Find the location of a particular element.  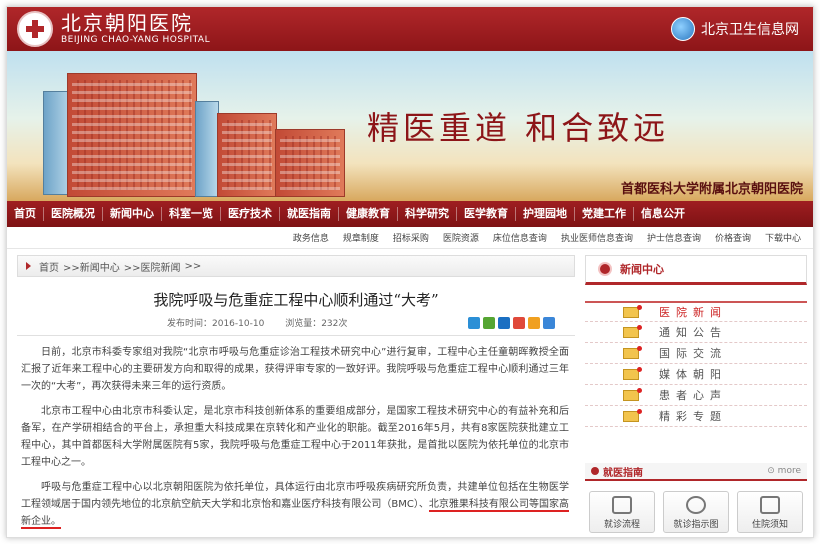

nav-item-overview: 医院概况 is located at coordinates (73, 214).